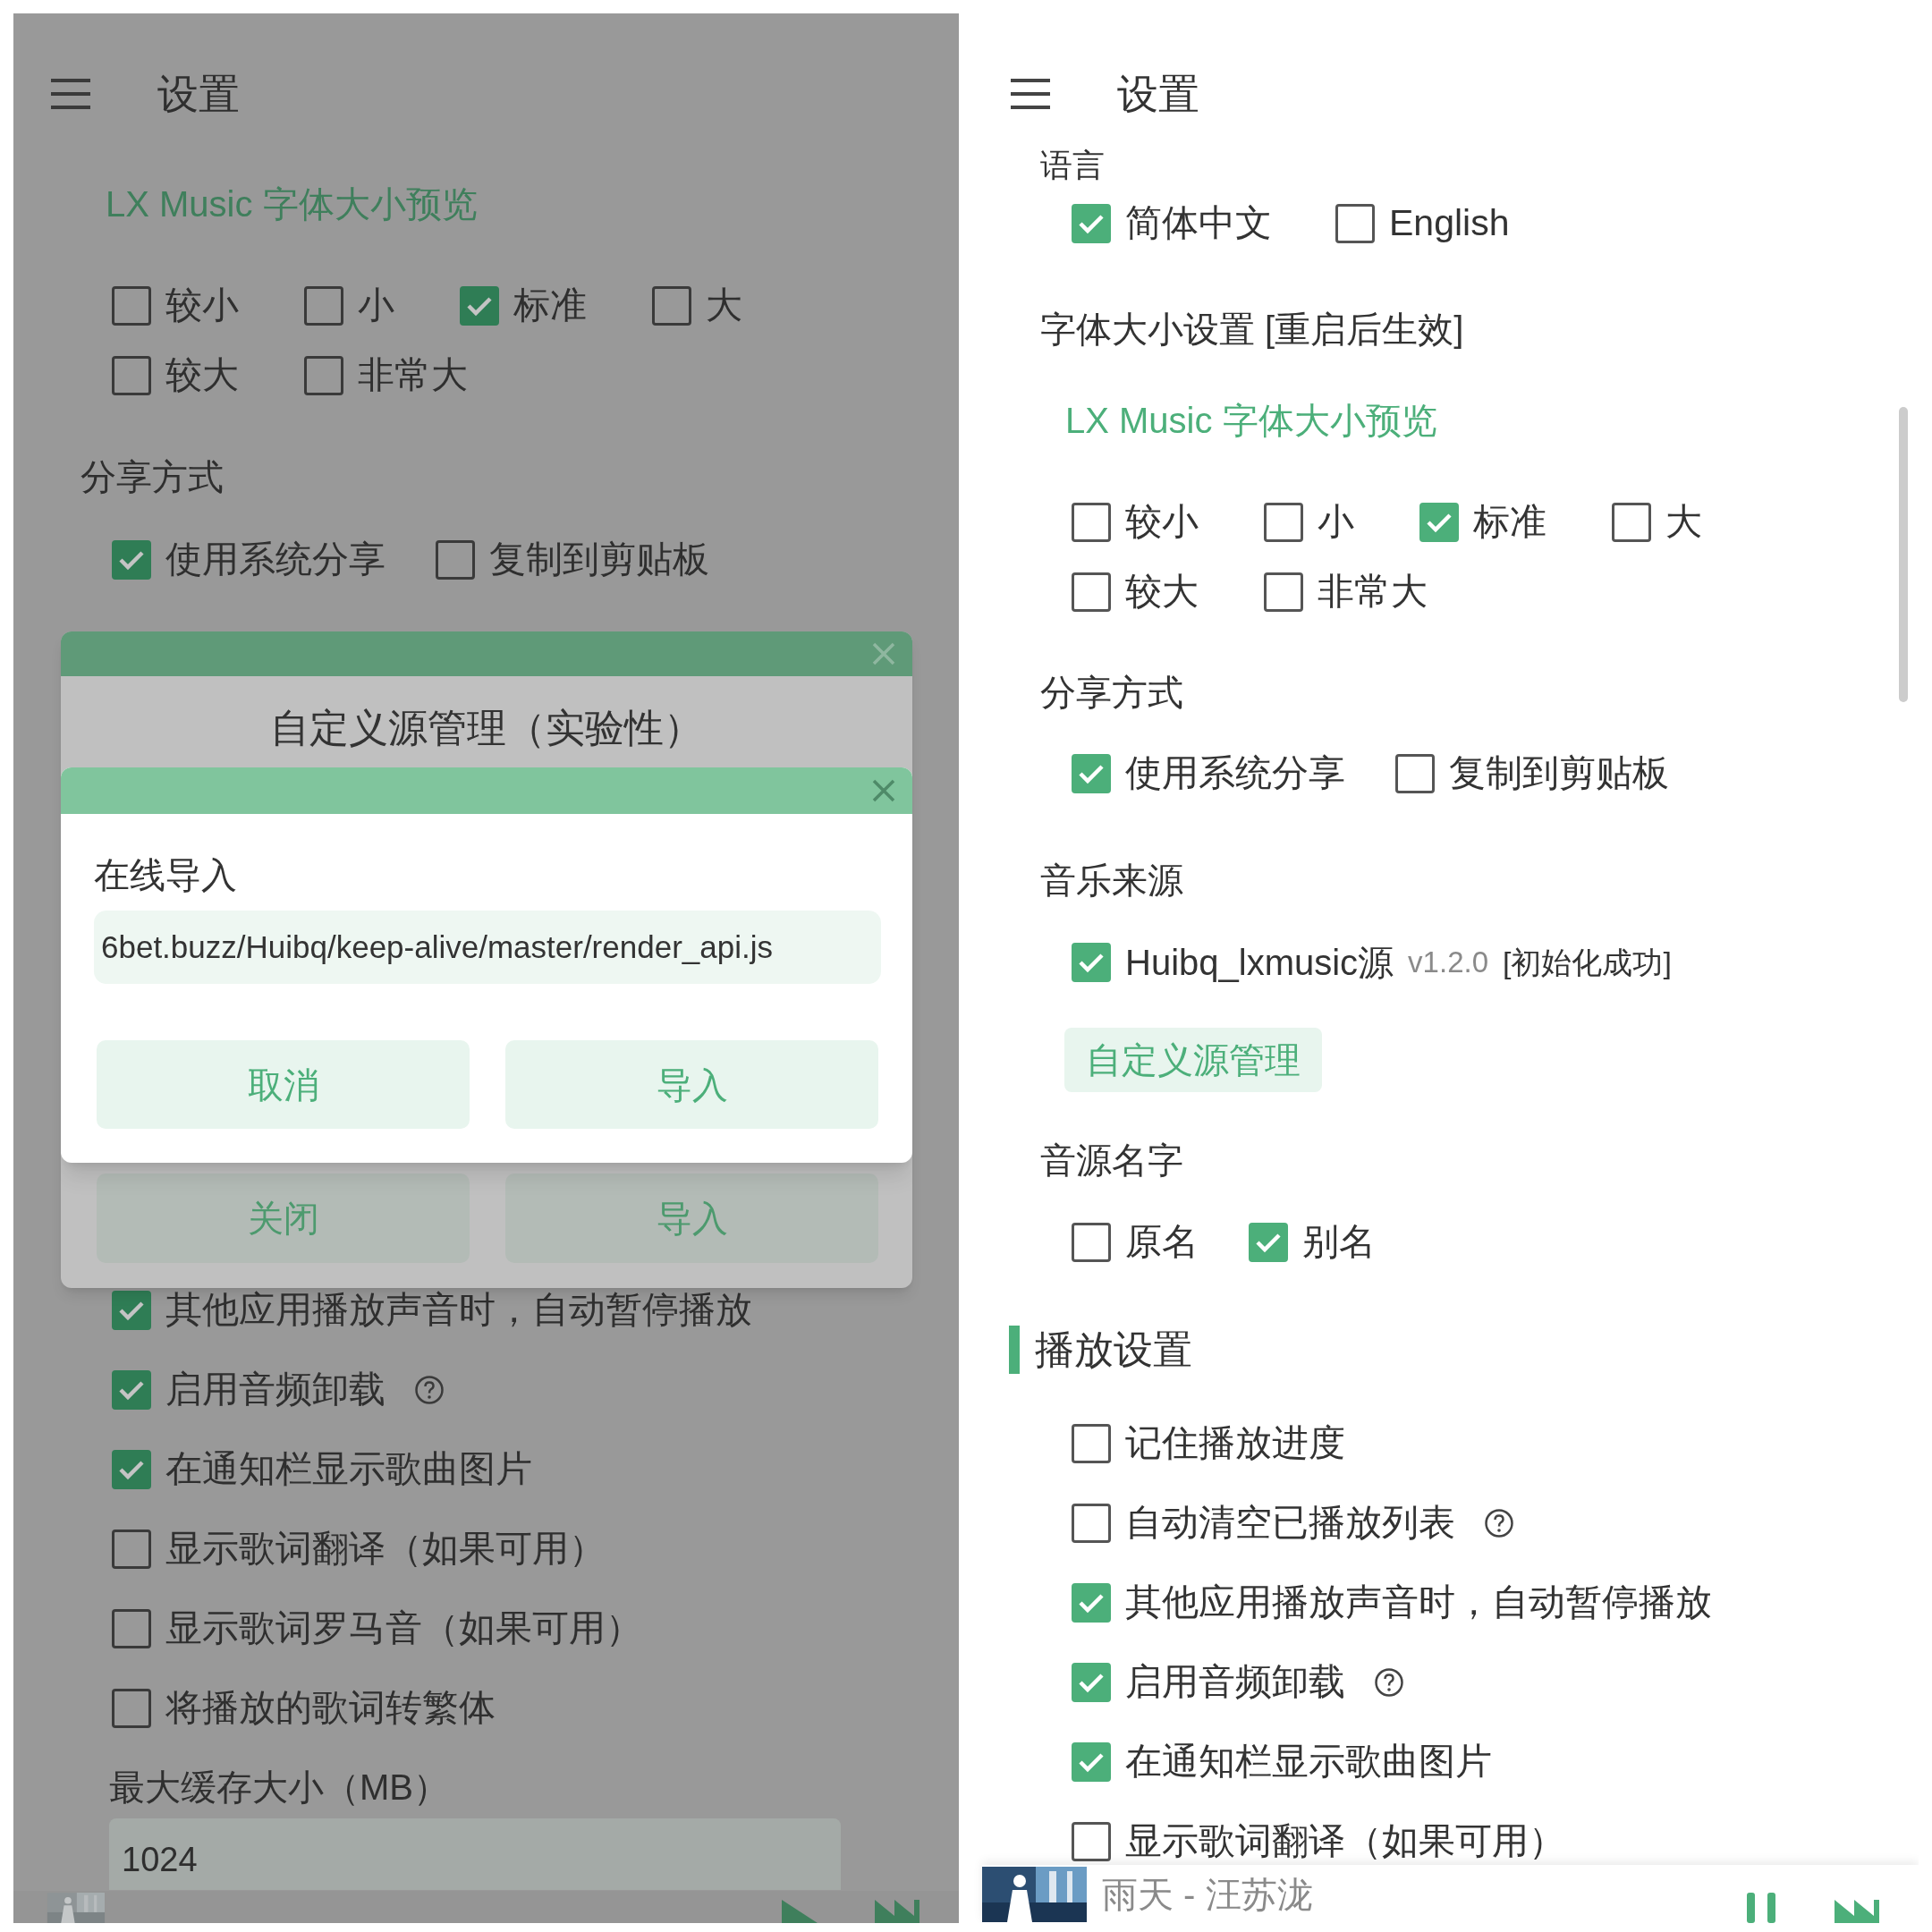 Image resolution: width=1932 pixels, height=1932 pixels. I want to click on url-input-field: 6bet.buzz/Huibq/keep-alive/master/render_api.js, so click(487, 947).